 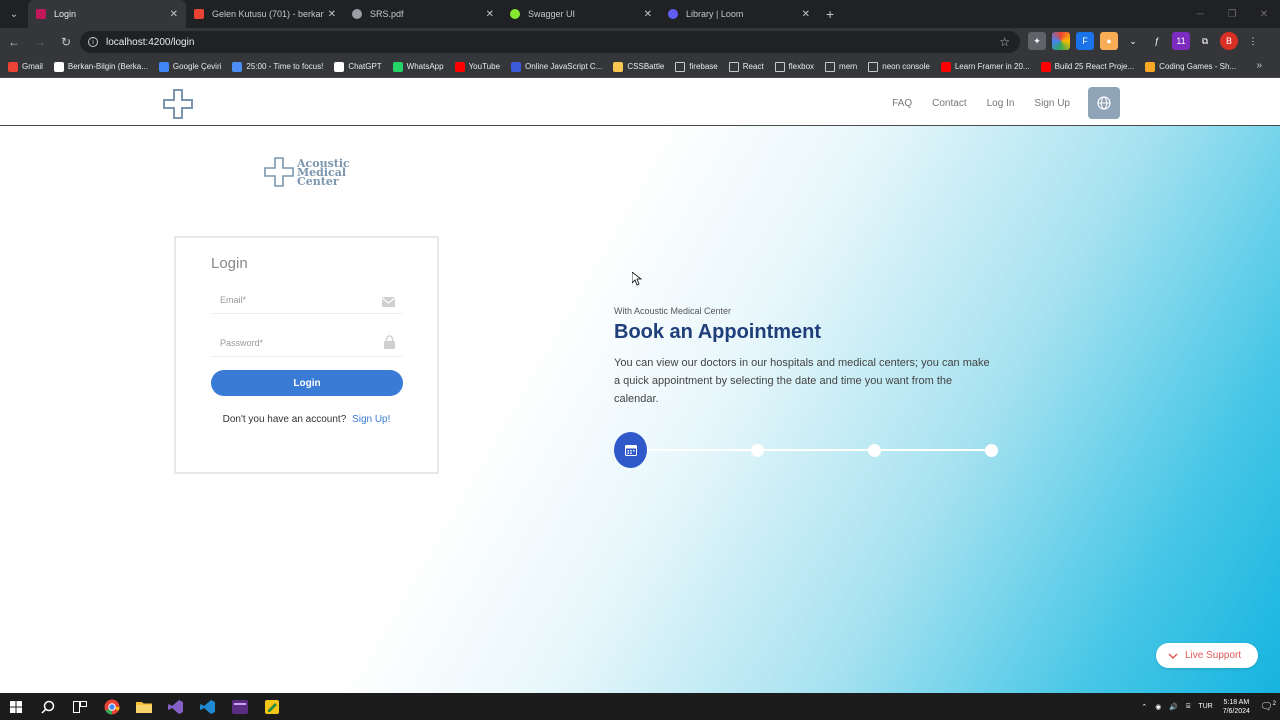 I want to click on terminal-app-icon, so click(x=240, y=706).